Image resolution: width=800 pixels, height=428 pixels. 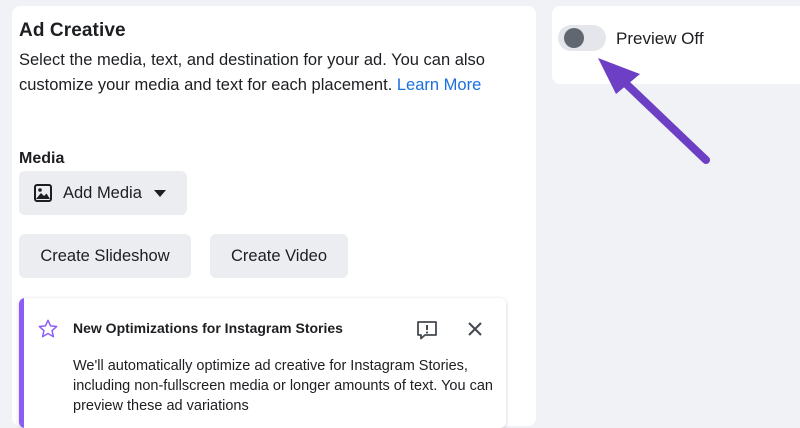 I want to click on preview-toggle, so click(x=582, y=38).